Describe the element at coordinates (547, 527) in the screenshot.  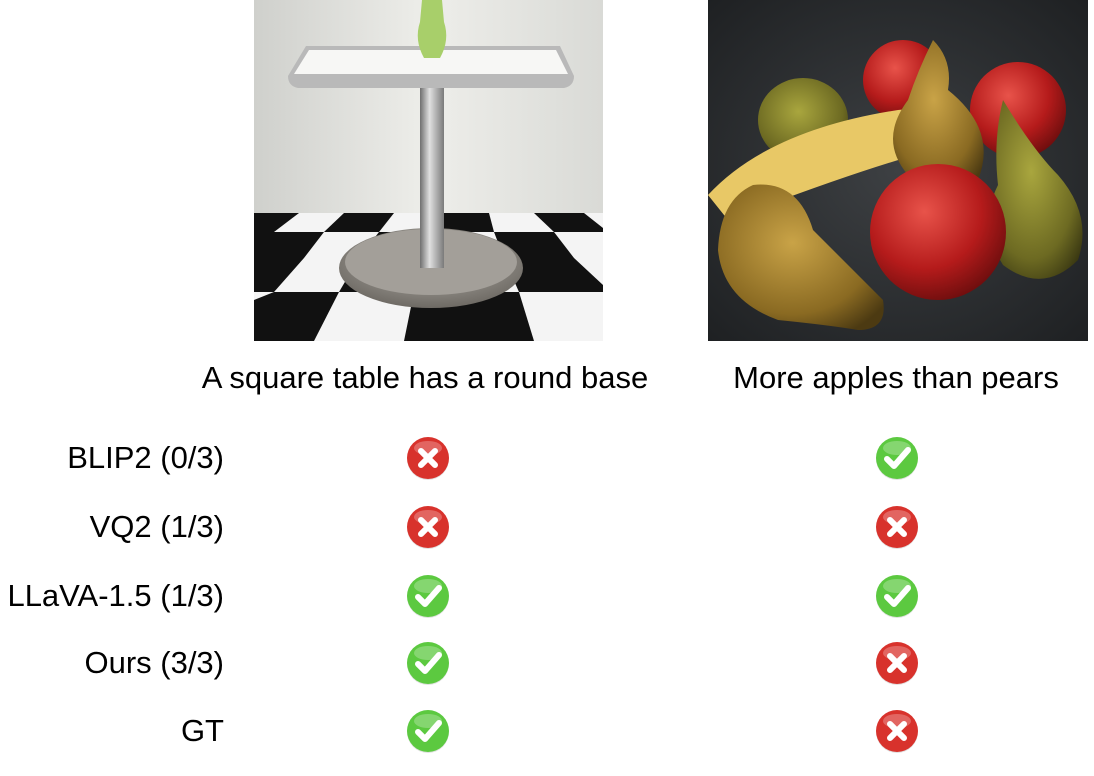
I see `result-row: VQ2 (1/3)` at that location.